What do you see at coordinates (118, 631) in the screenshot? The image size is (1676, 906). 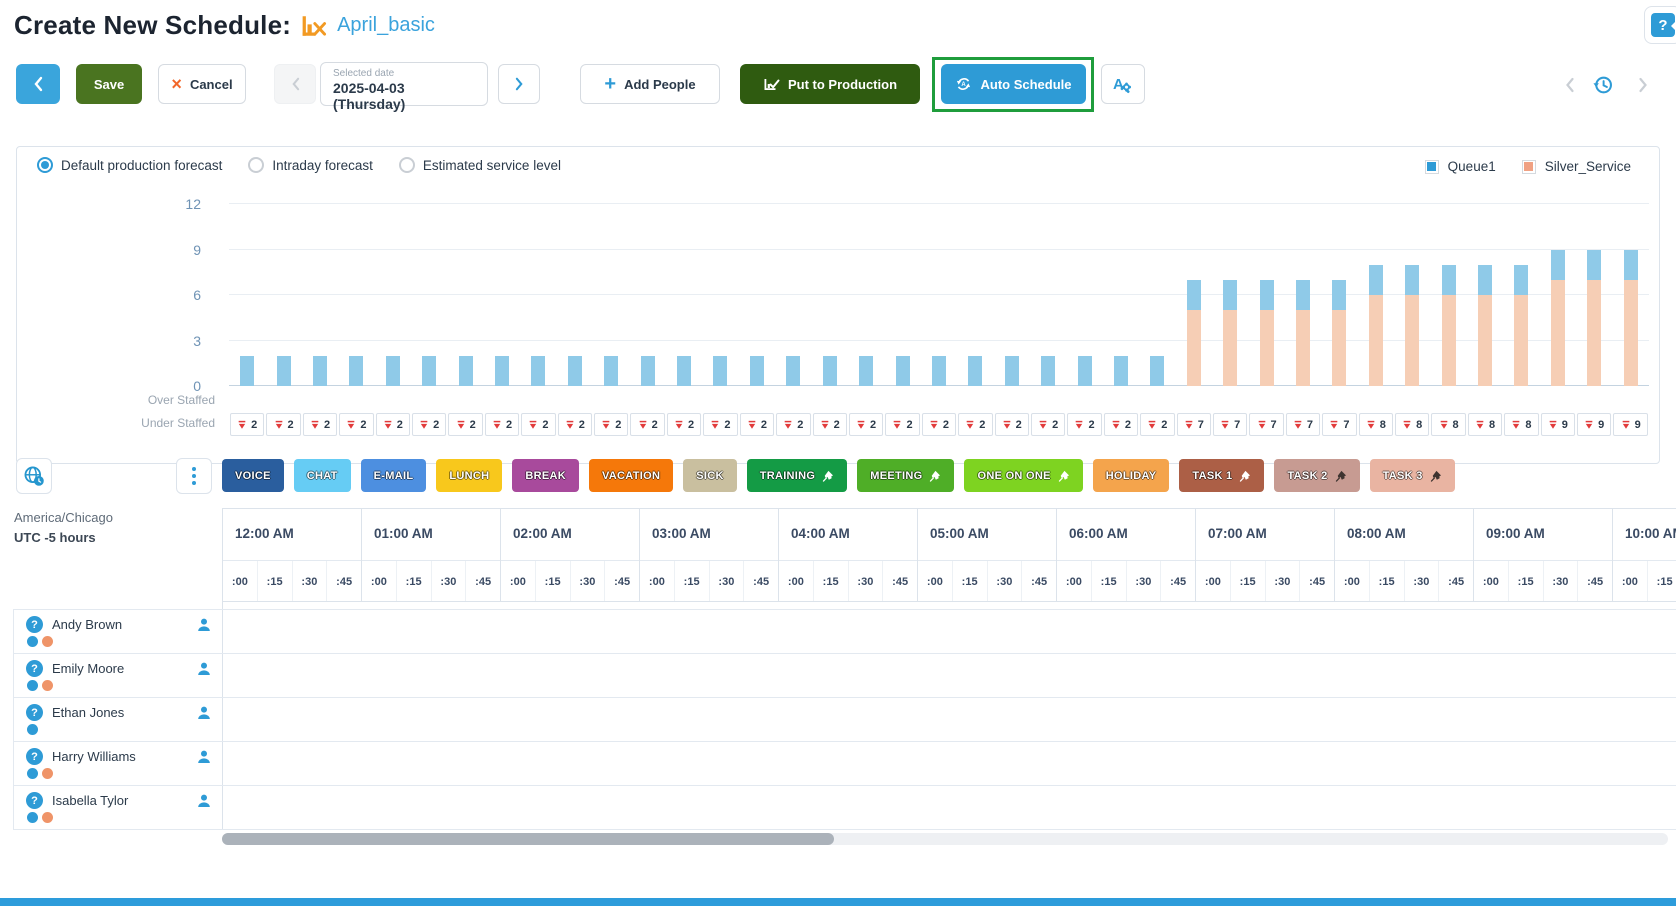 I see `employee-name-cell: ? Andy Brown` at bounding box center [118, 631].